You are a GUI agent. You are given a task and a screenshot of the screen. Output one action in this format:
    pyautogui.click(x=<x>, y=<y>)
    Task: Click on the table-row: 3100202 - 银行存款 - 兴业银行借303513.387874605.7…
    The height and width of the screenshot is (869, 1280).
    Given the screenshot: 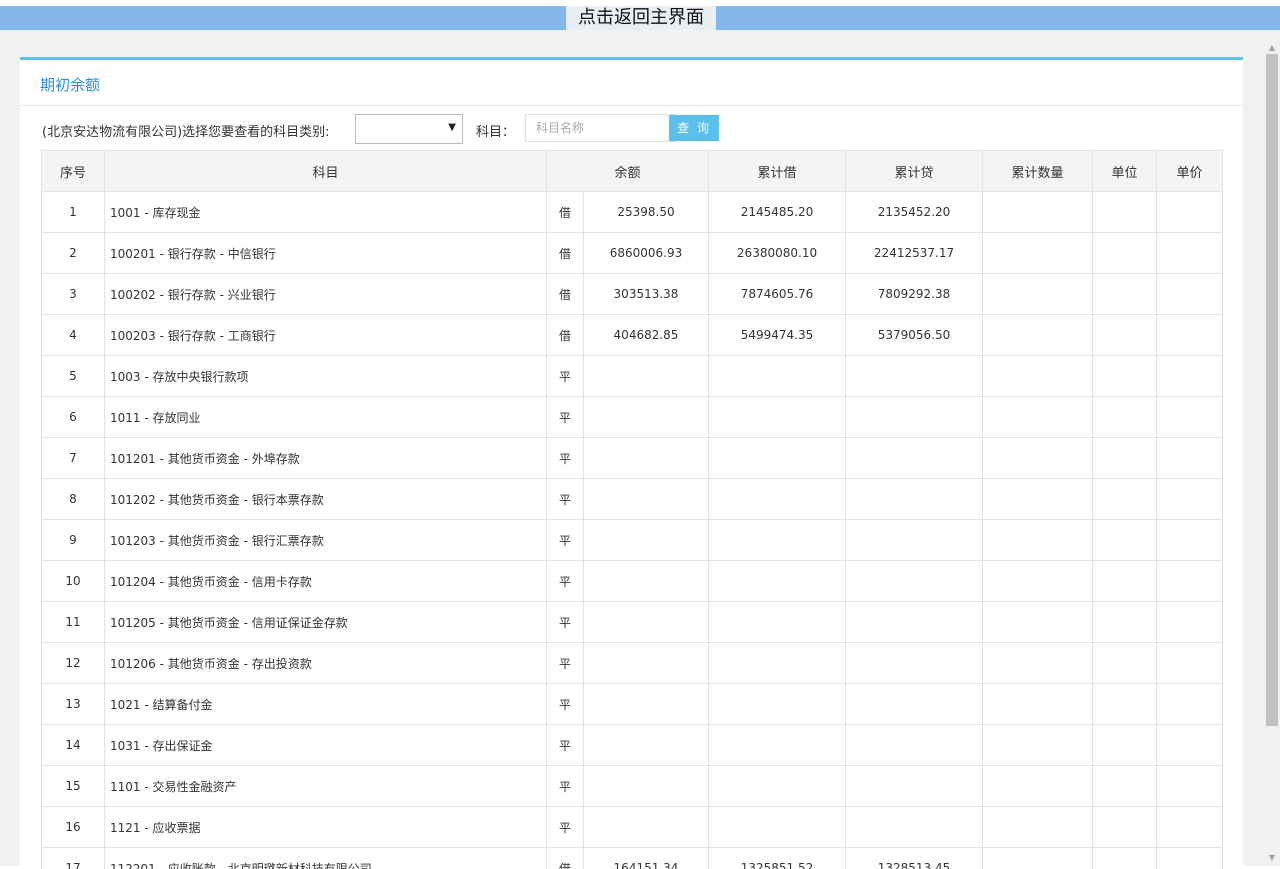 What is the action you would take?
    pyautogui.click(x=632, y=294)
    